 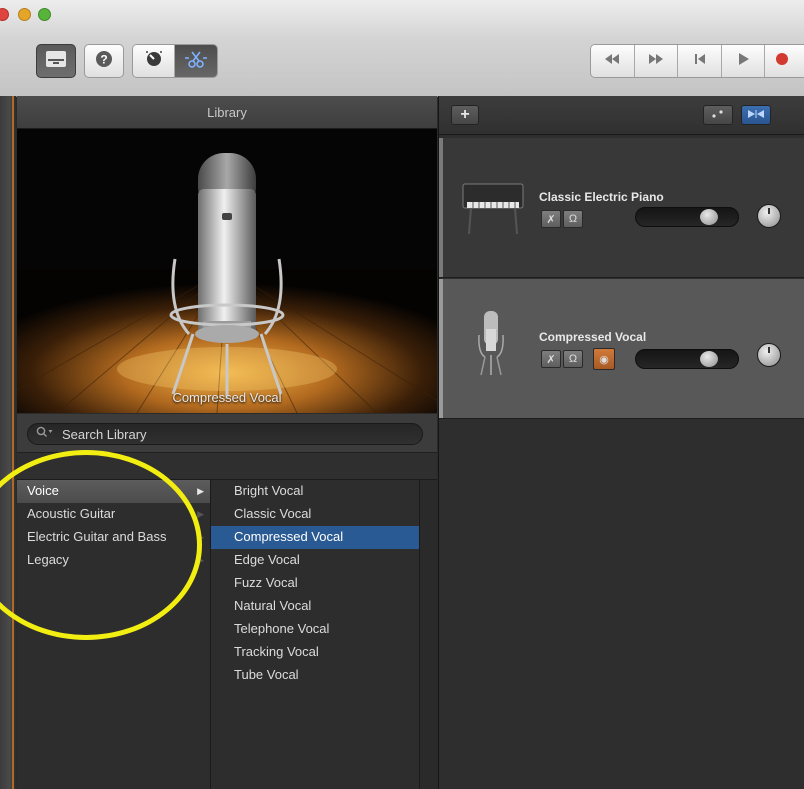 I want to click on catch-mode-button, so click(x=718, y=115).